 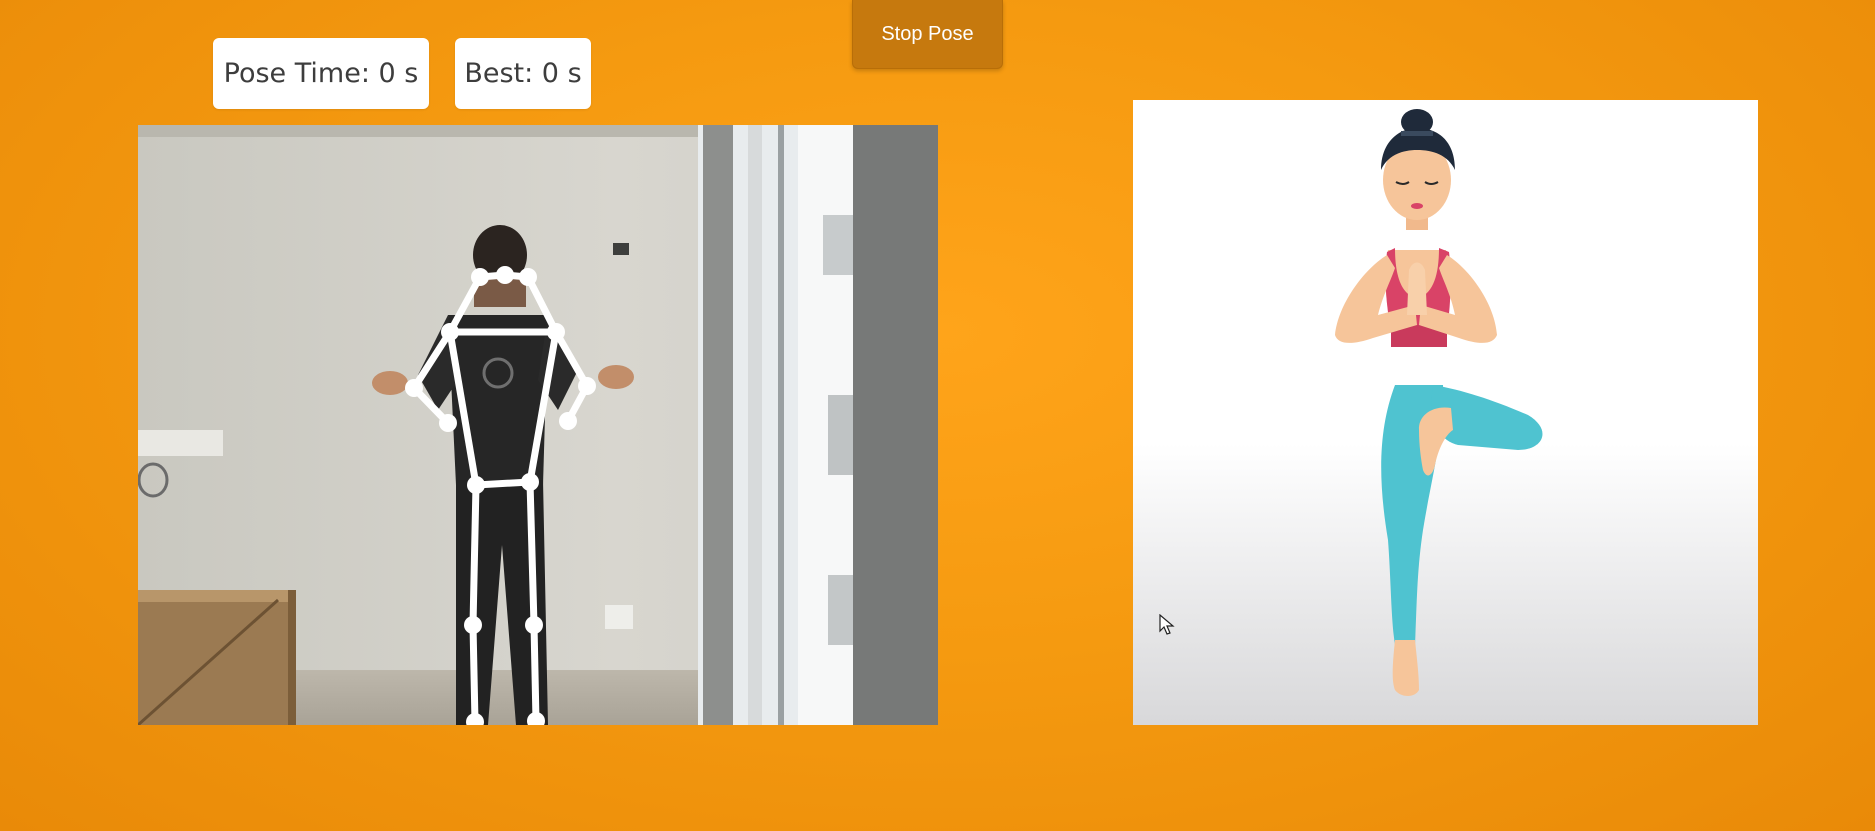 I want to click on wall-switch, so click(x=621, y=249).